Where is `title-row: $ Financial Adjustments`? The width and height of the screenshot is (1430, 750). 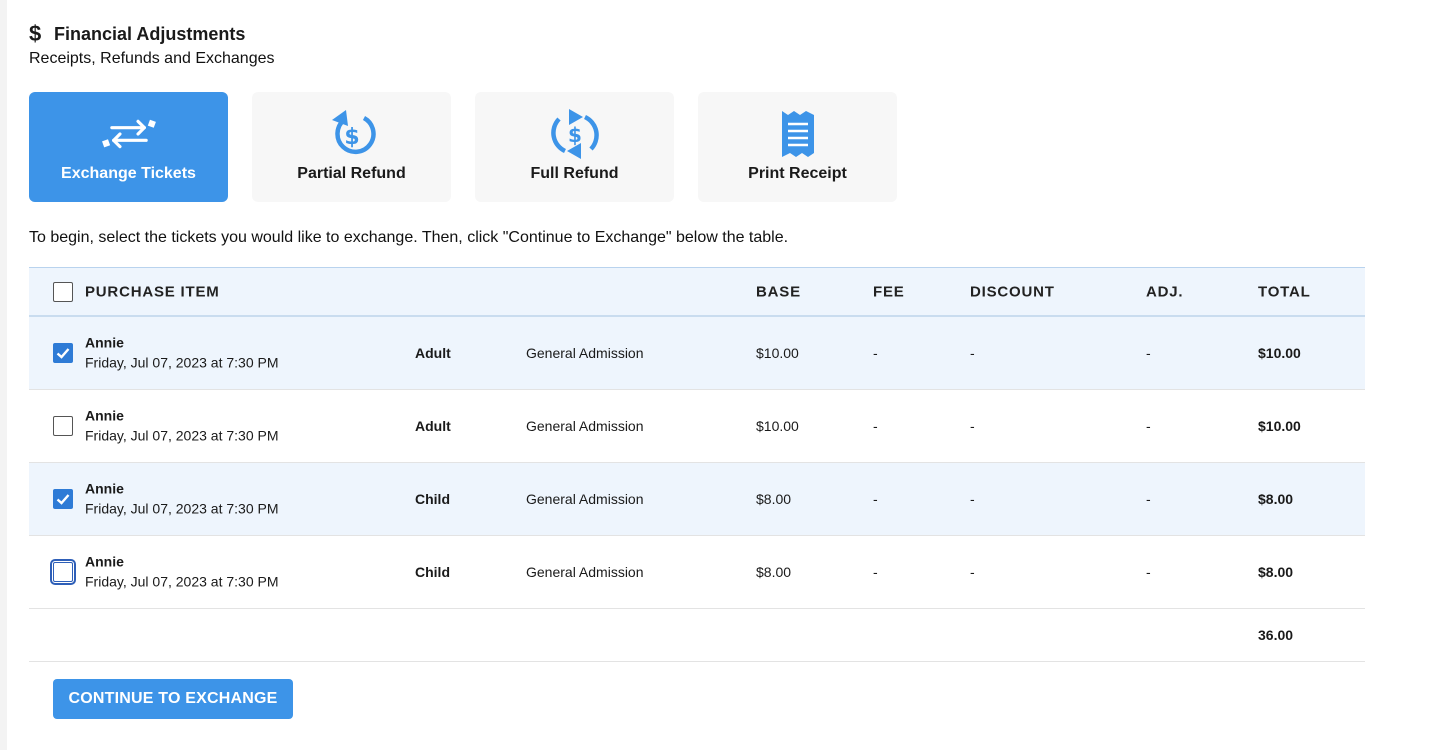 title-row: $ Financial Adjustments is located at coordinates (151, 34).